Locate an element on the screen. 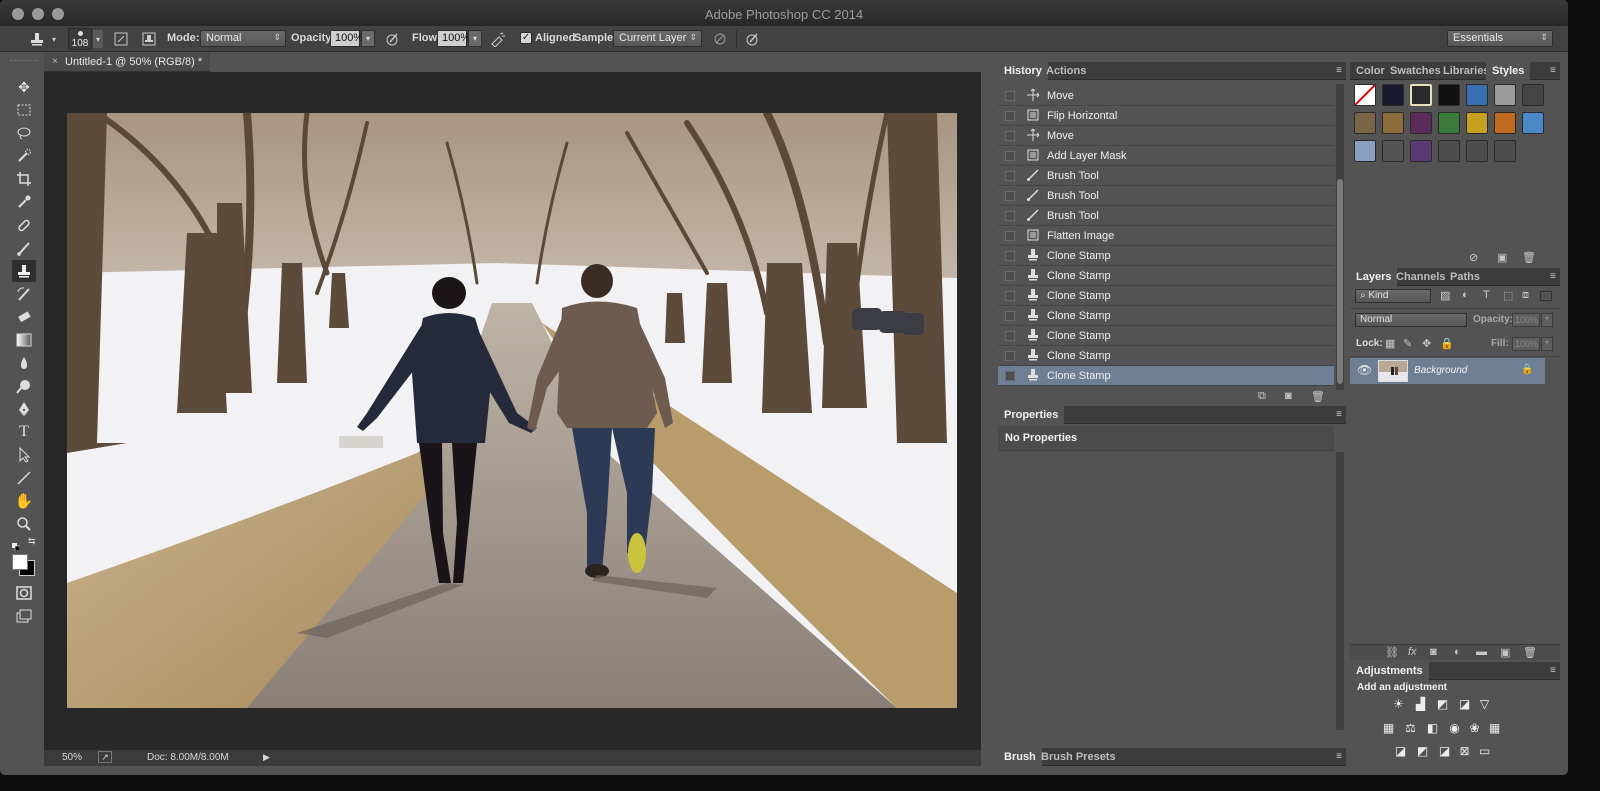 The height and width of the screenshot is (791, 1600). history-brush-tool-icon is located at coordinates (24, 294).